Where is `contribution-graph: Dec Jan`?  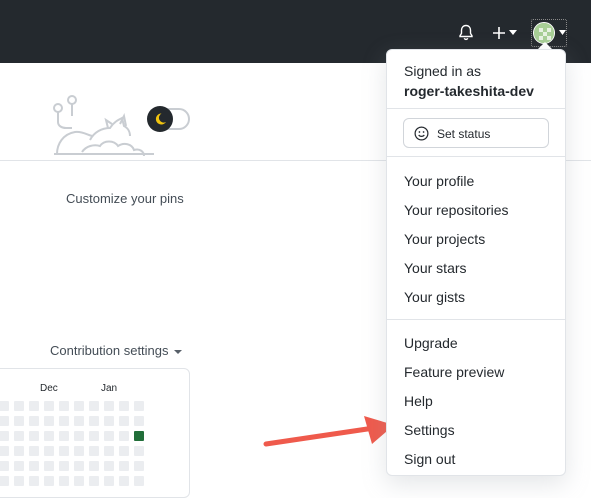 contribution-graph: Dec Jan is located at coordinates (95, 433).